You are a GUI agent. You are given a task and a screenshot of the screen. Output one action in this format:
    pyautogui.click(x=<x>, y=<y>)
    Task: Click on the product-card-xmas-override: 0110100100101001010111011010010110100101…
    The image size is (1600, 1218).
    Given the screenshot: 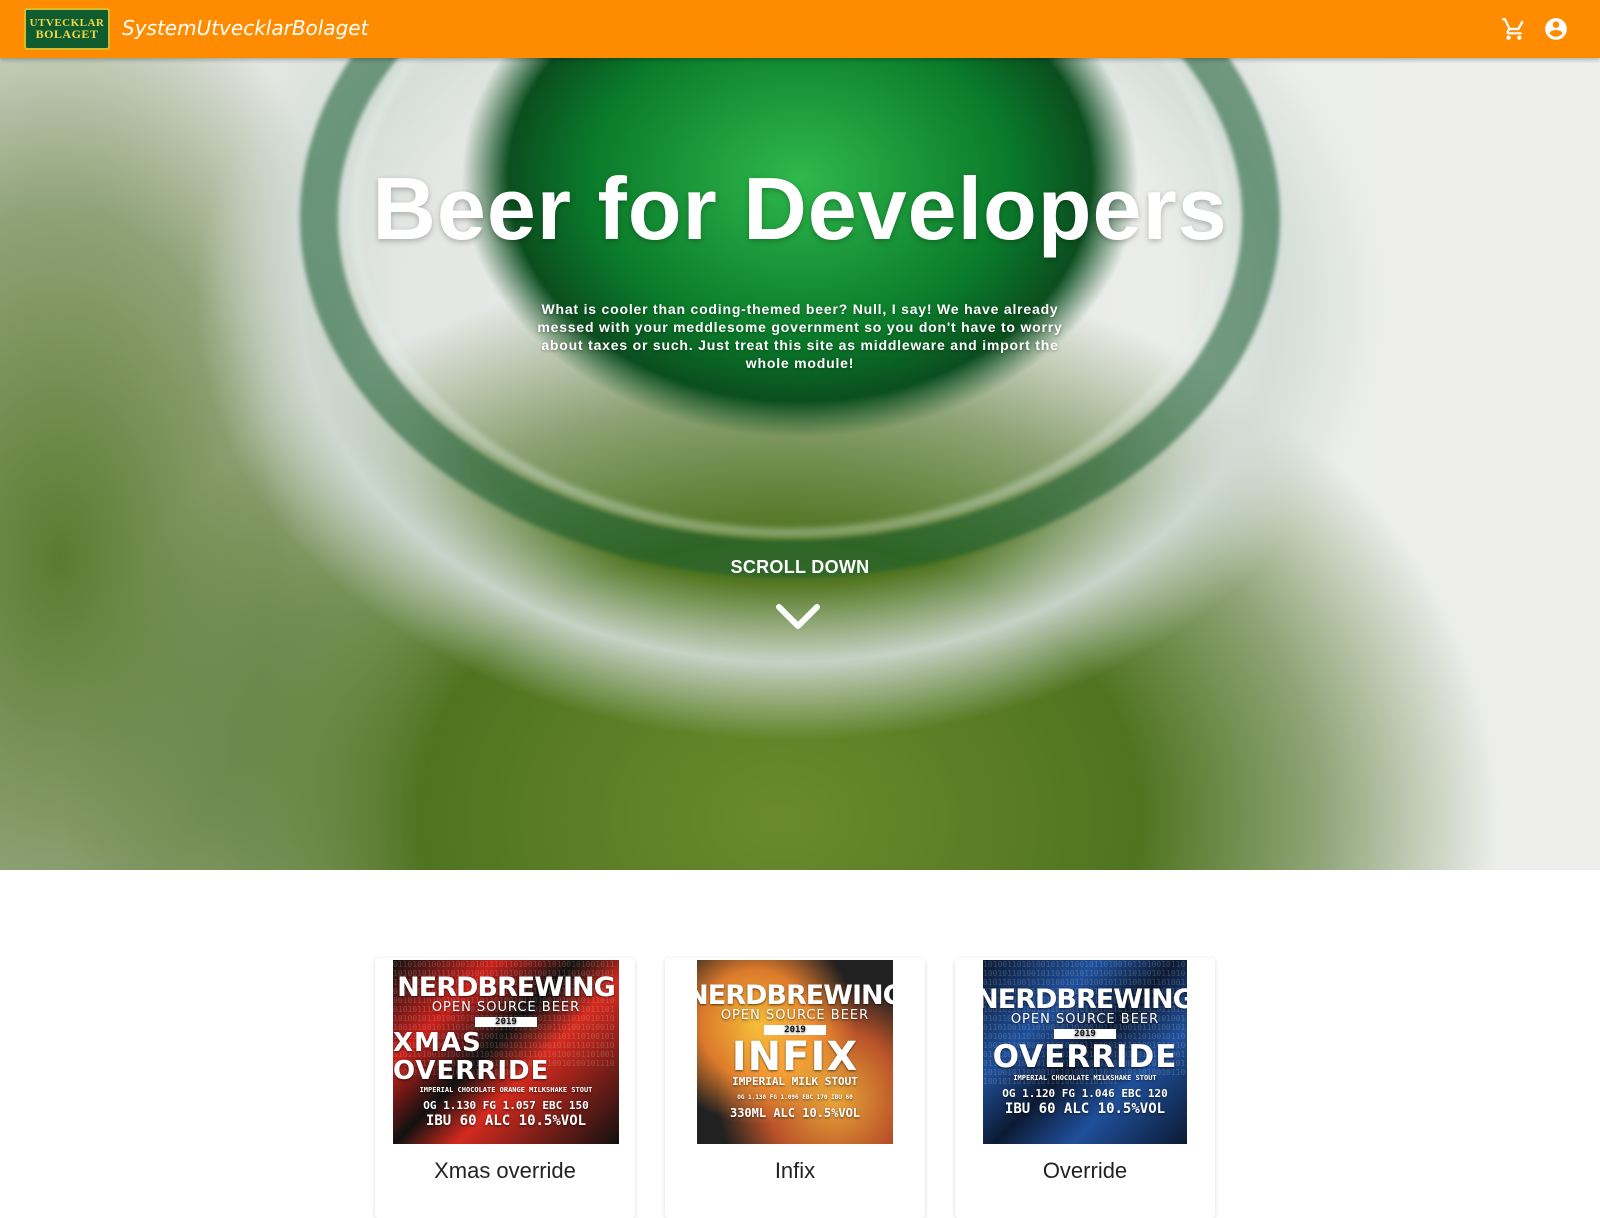 What is the action you would take?
    pyautogui.click(x=505, y=1088)
    